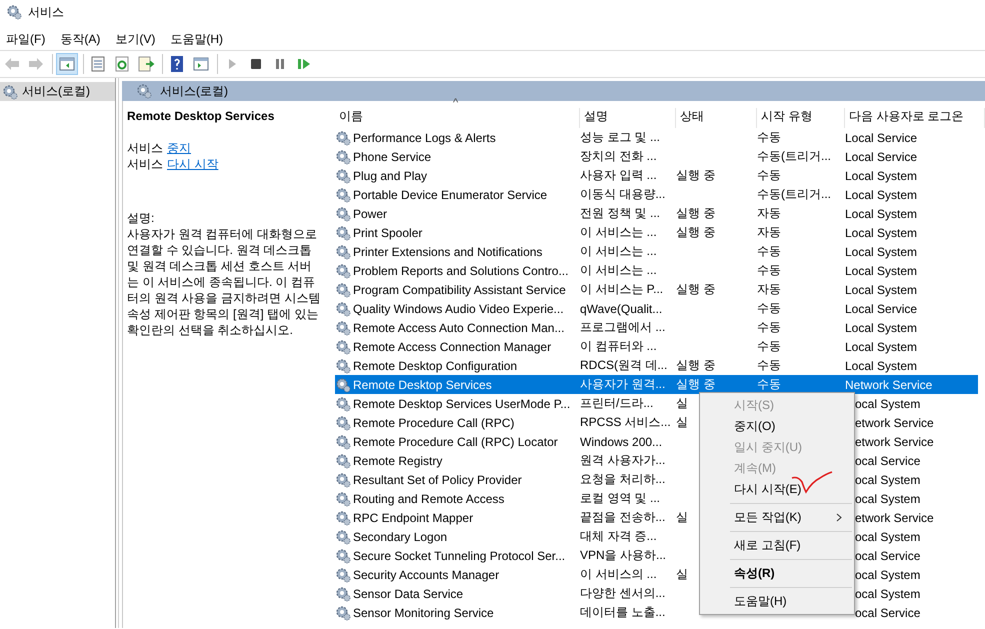 The height and width of the screenshot is (629, 985). Describe the element at coordinates (464, 289) in the screenshot. I see `service-name: Program Compatibility Assistant Service` at that location.